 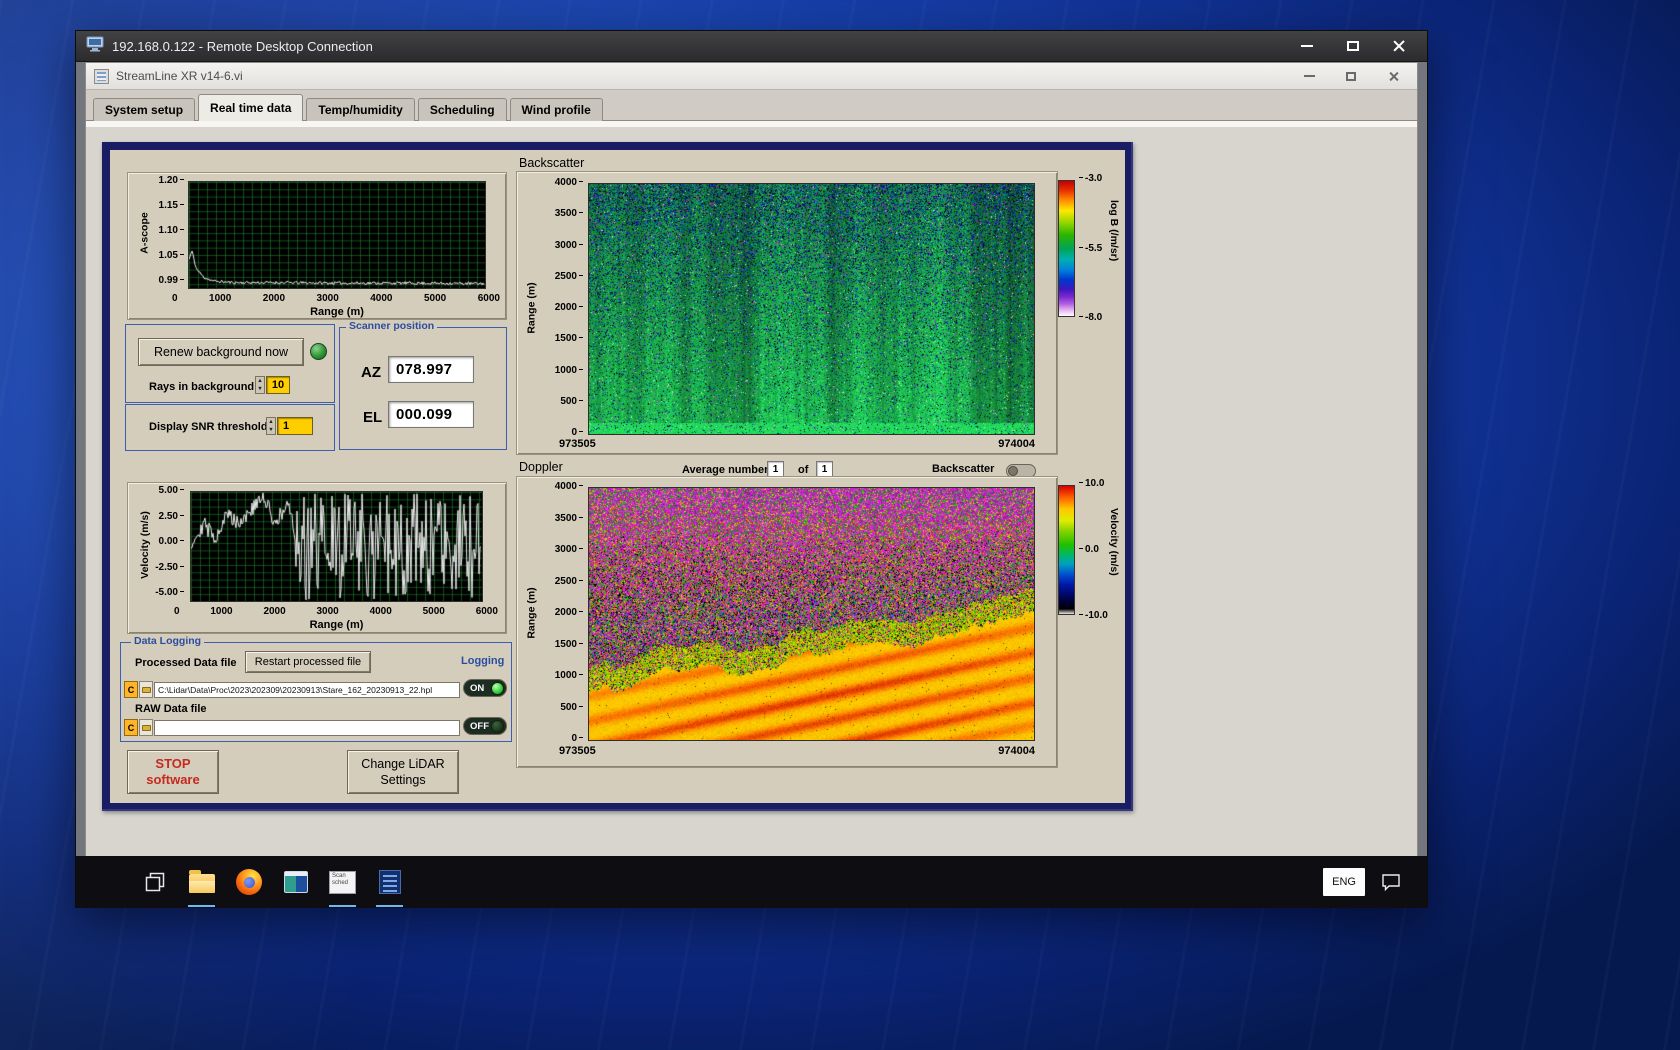 What do you see at coordinates (337, 312) in the screenshot?
I see `ascope-x-axis-label: Range (m)` at bounding box center [337, 312].